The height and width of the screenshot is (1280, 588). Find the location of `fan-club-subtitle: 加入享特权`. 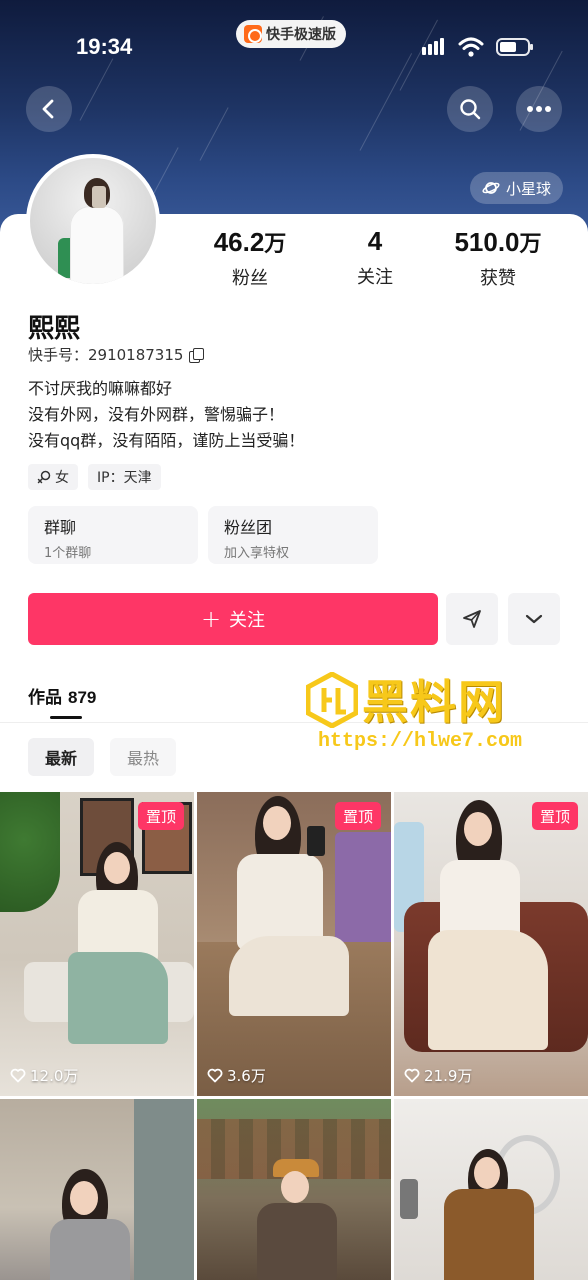

fan-club-subtitle: 加入享特权 is located at coordinates (257, 553).